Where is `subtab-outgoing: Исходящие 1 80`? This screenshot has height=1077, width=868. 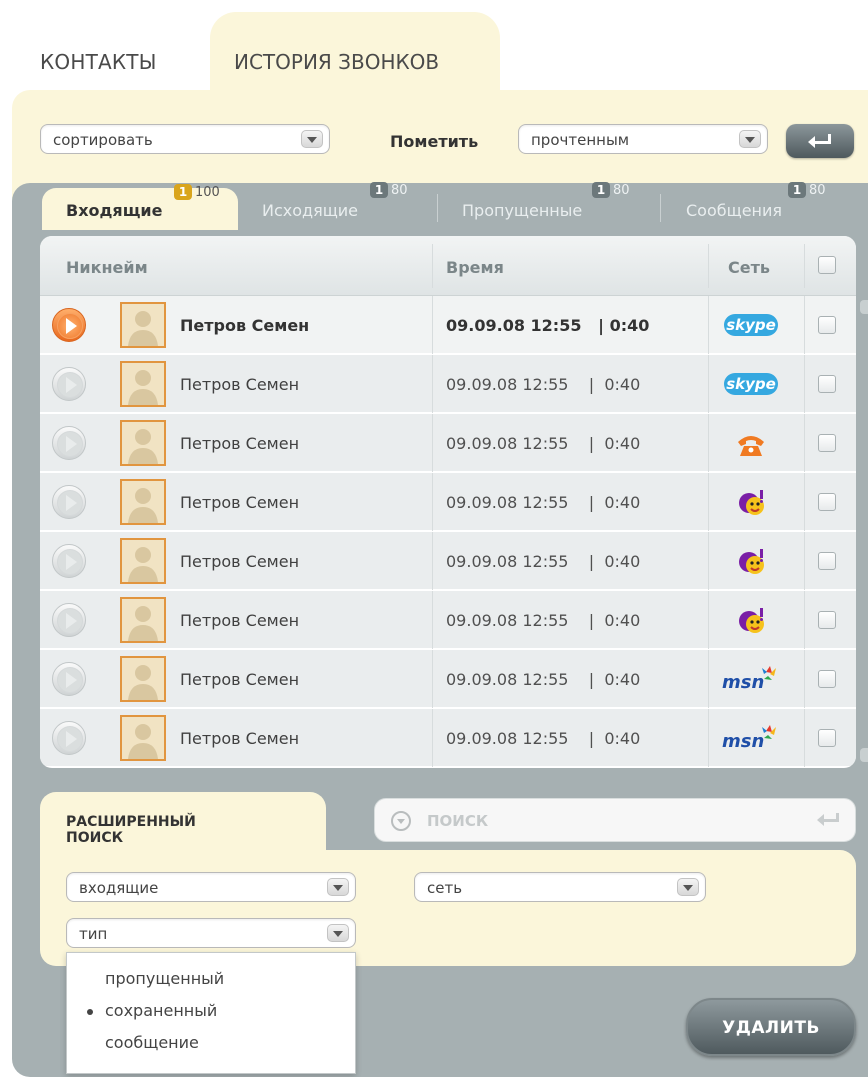
subtab-outgoing: Исходящие 1 80 is located at coordinates (347, 206).